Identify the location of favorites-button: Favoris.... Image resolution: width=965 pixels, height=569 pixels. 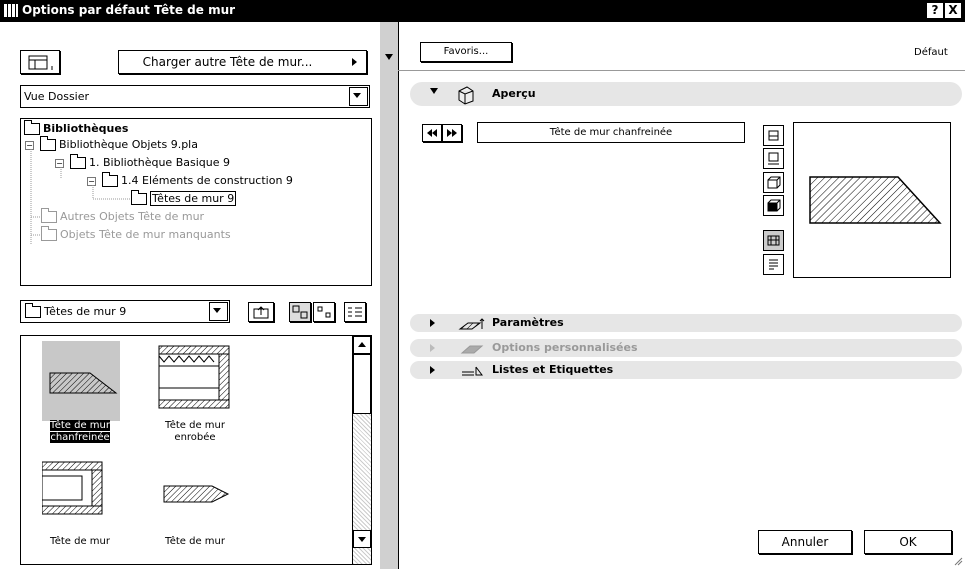
(466, 52).